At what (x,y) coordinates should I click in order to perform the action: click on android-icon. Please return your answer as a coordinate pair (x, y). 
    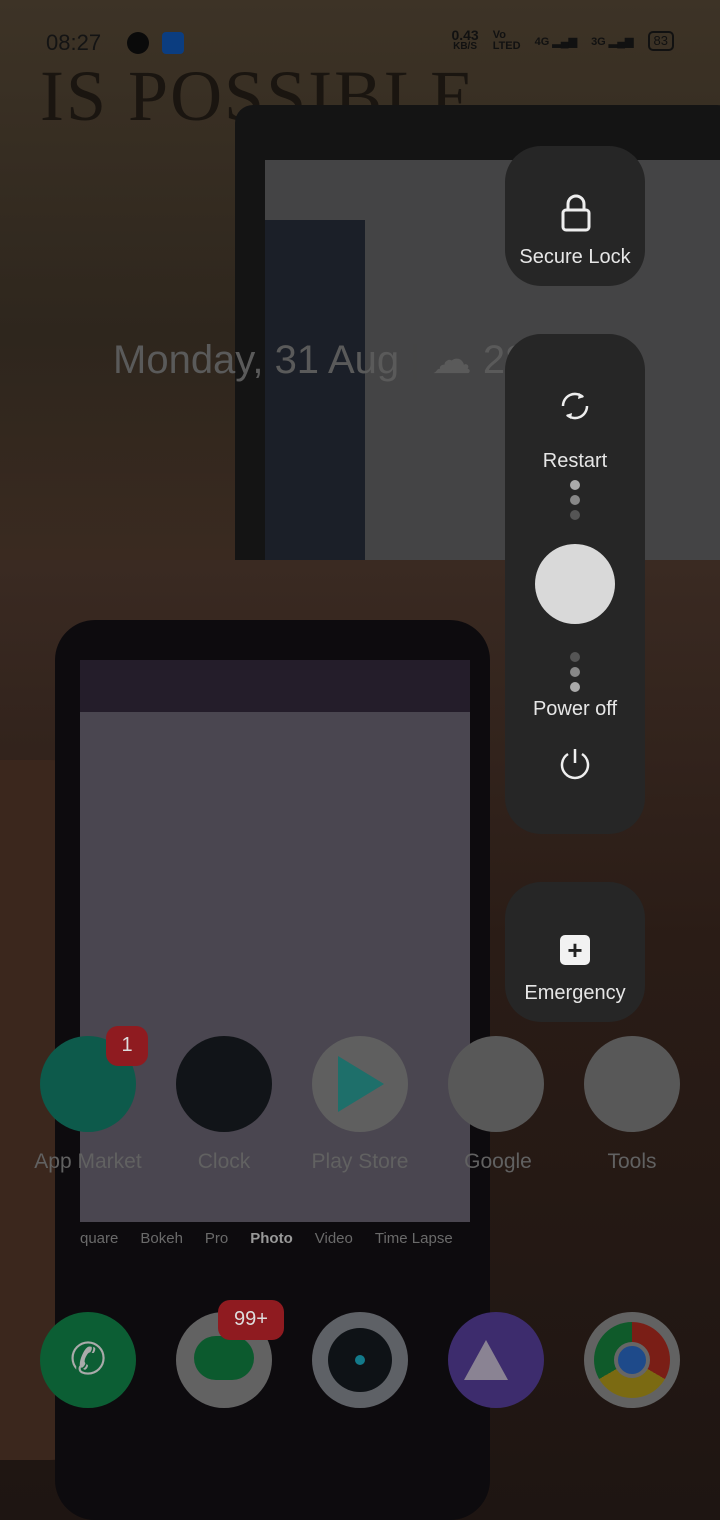
    Looking at the image, I should click on (173, 43).